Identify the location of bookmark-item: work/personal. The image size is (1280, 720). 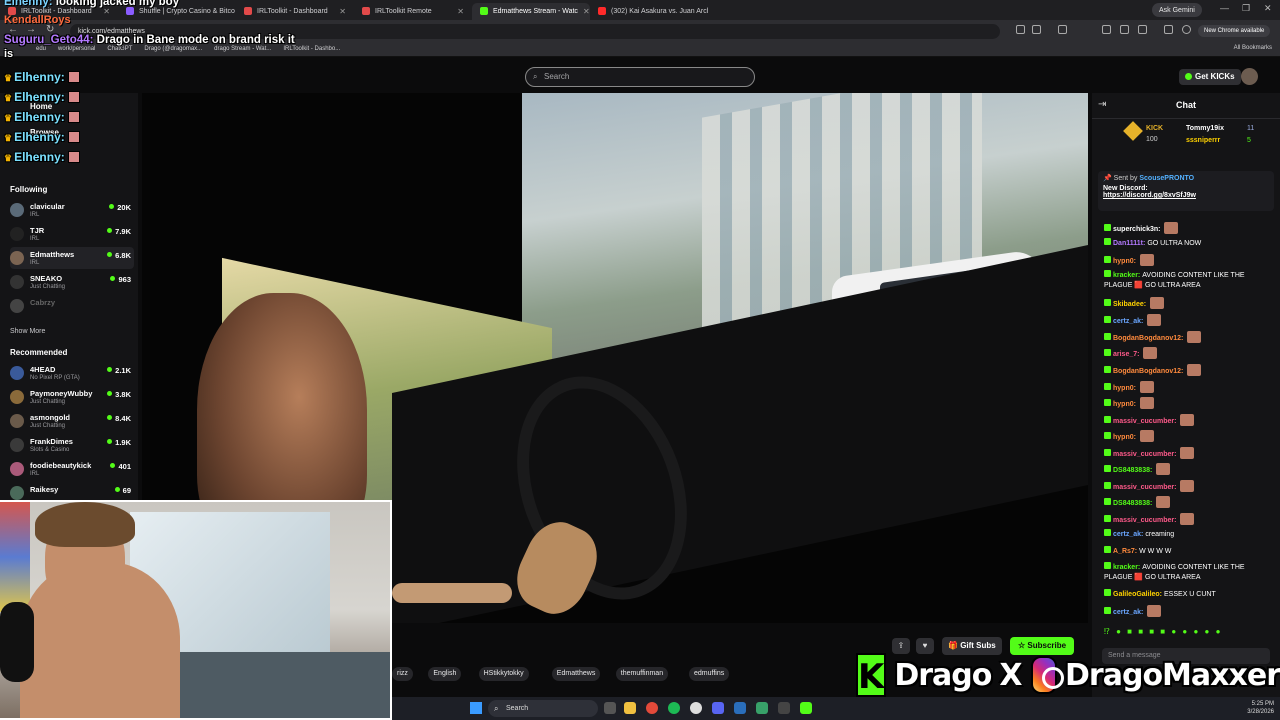
(76, 49).